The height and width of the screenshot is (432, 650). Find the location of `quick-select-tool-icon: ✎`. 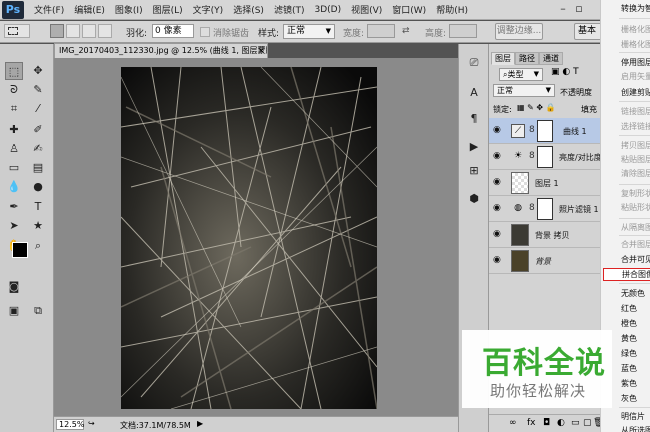

quick-select-tool-icon: ✎ is located at coordinates (38, 90).